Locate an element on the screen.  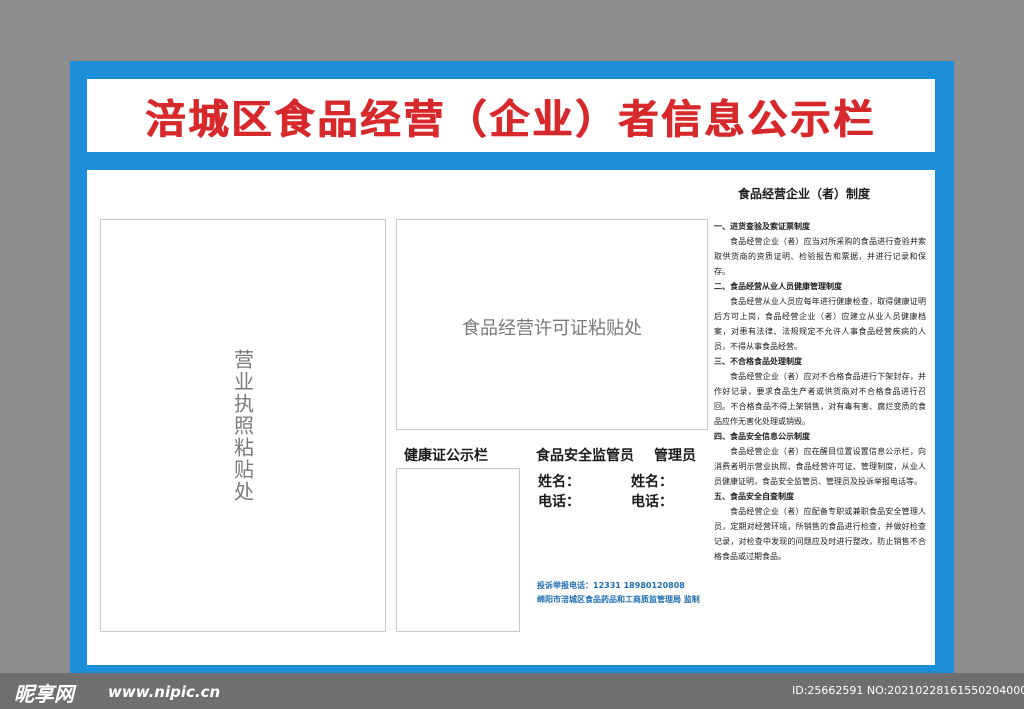
manager-name-label: 姓名： is located at coordinates (652, 482).